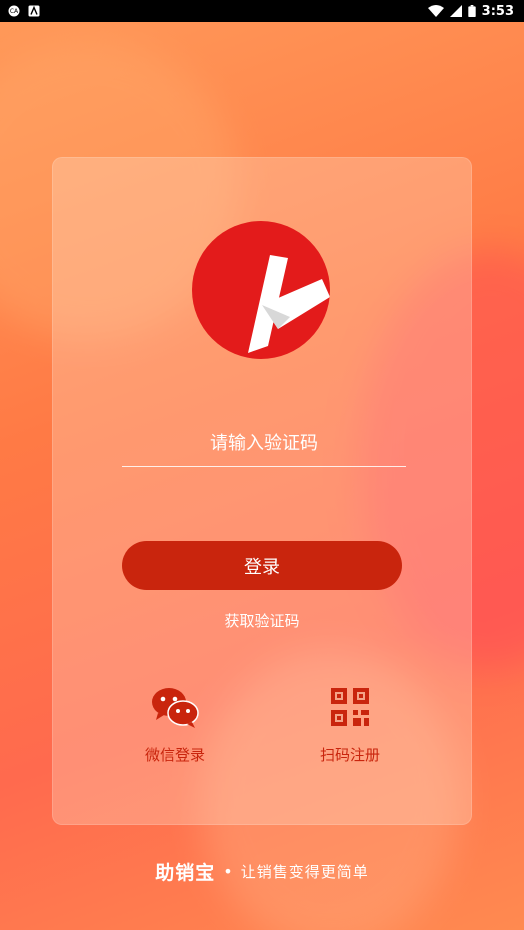  Describe the element at coordinates (34, 11) in the screenshot. I see `a-notification-icon` at that location.